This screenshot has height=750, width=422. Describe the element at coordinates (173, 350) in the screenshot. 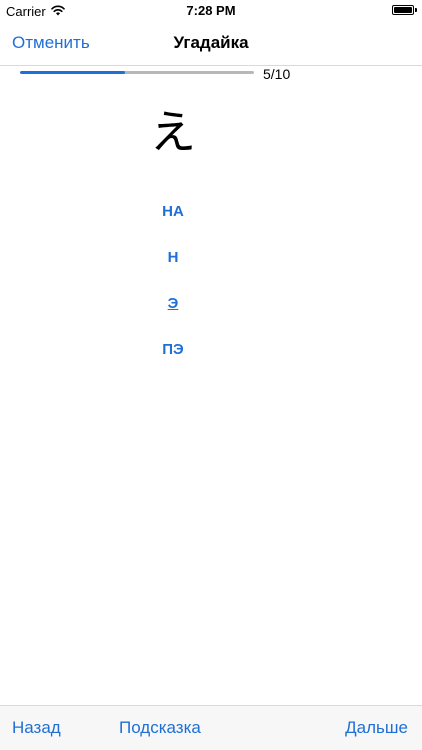

I see `answer-choice-4: ПЭ` at that location.